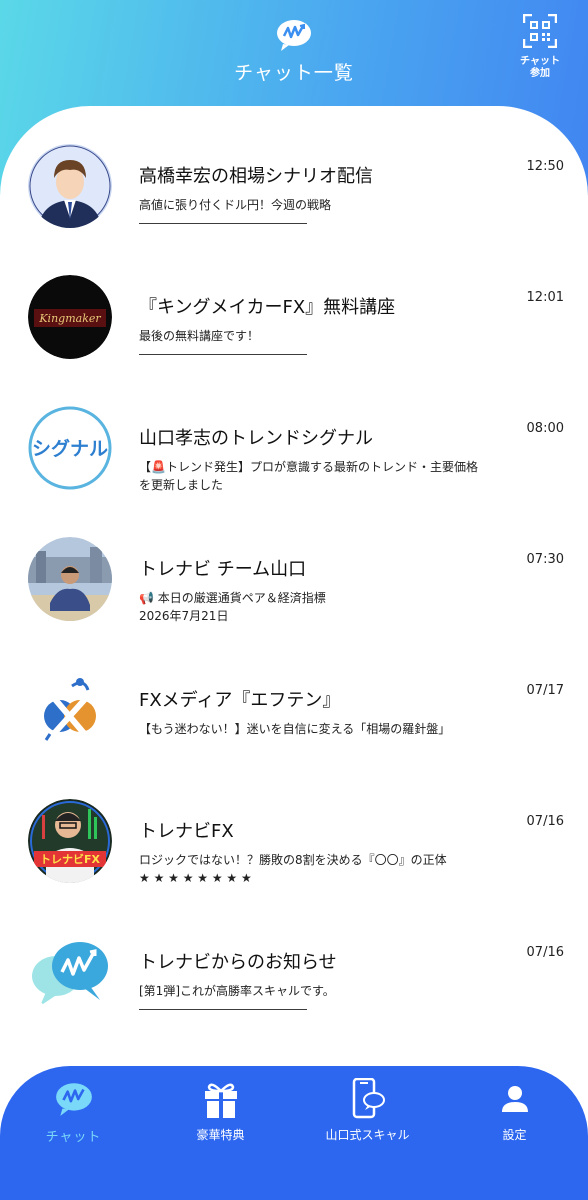 This screenshot has height=1200, width=588. I want to click on nav-tab-scalping: 山口式スキャル, so click(367, 1109).